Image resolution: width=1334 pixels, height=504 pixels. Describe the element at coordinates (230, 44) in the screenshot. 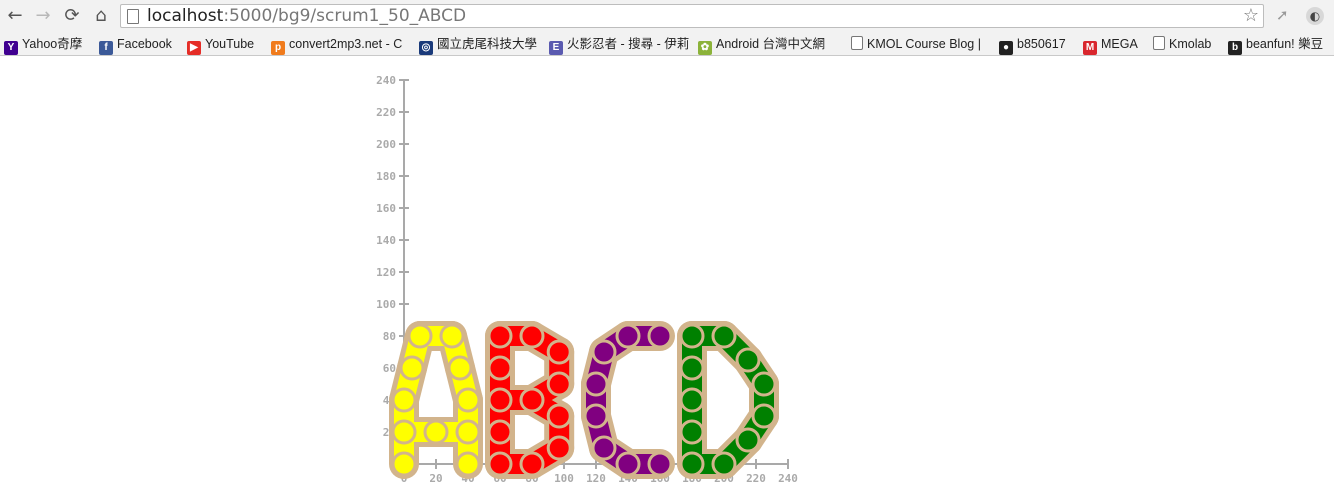

I see `bookmark-label: YouTube` at that location.